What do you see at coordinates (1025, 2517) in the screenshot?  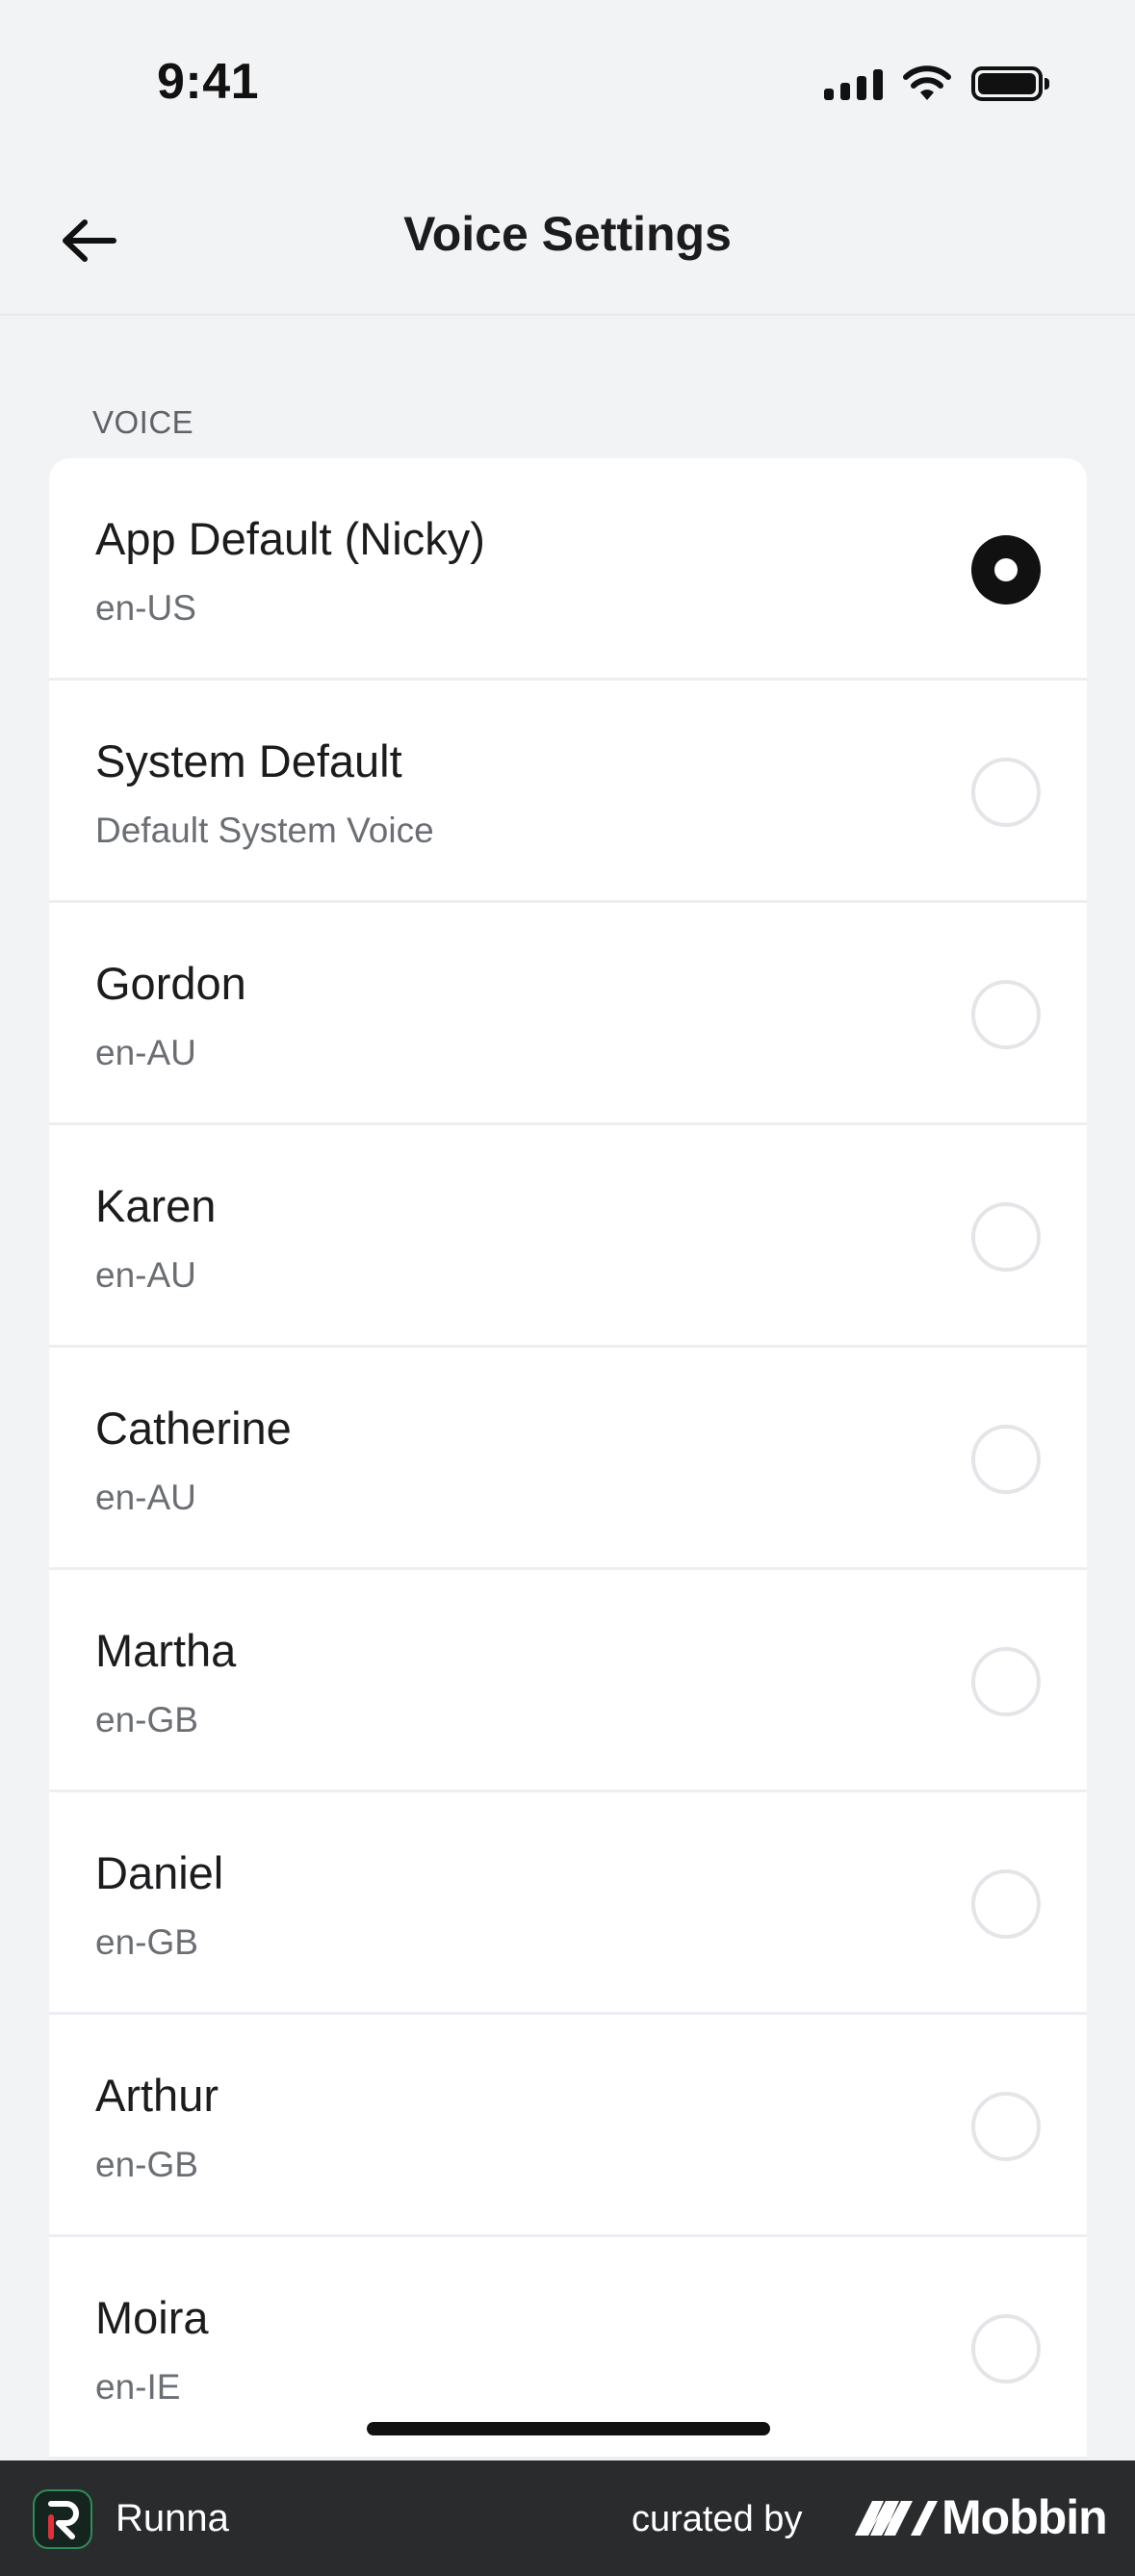 I see `brand-name: Mobbin` at bounding box center [1025, 2517].